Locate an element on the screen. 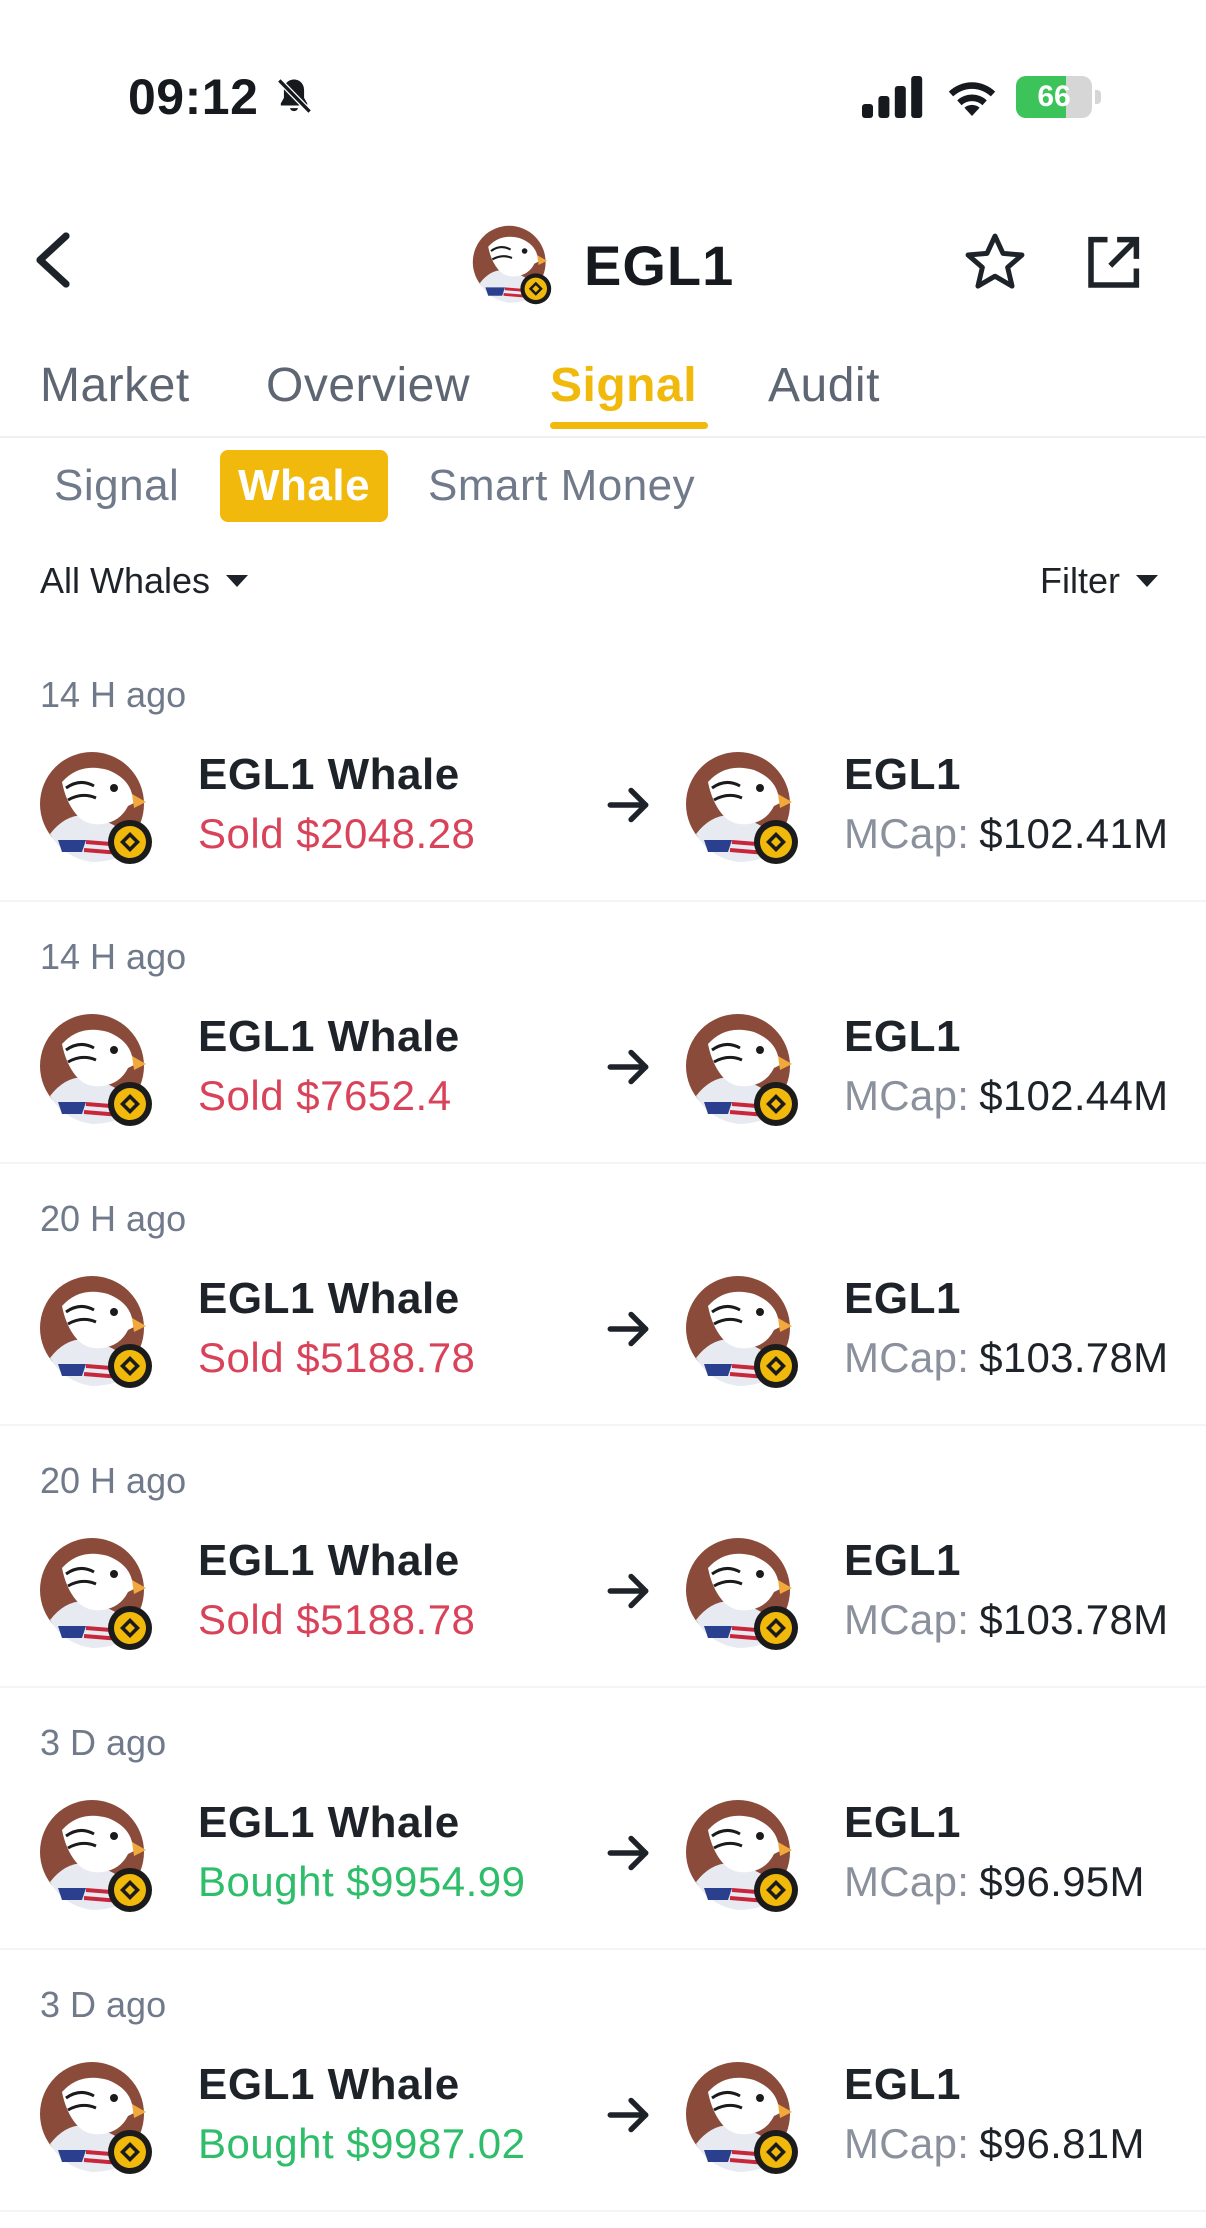 This screenshot has height=2228, width=1206. subtab-smart-money: Smart Money is located at coordinates (561, 486).